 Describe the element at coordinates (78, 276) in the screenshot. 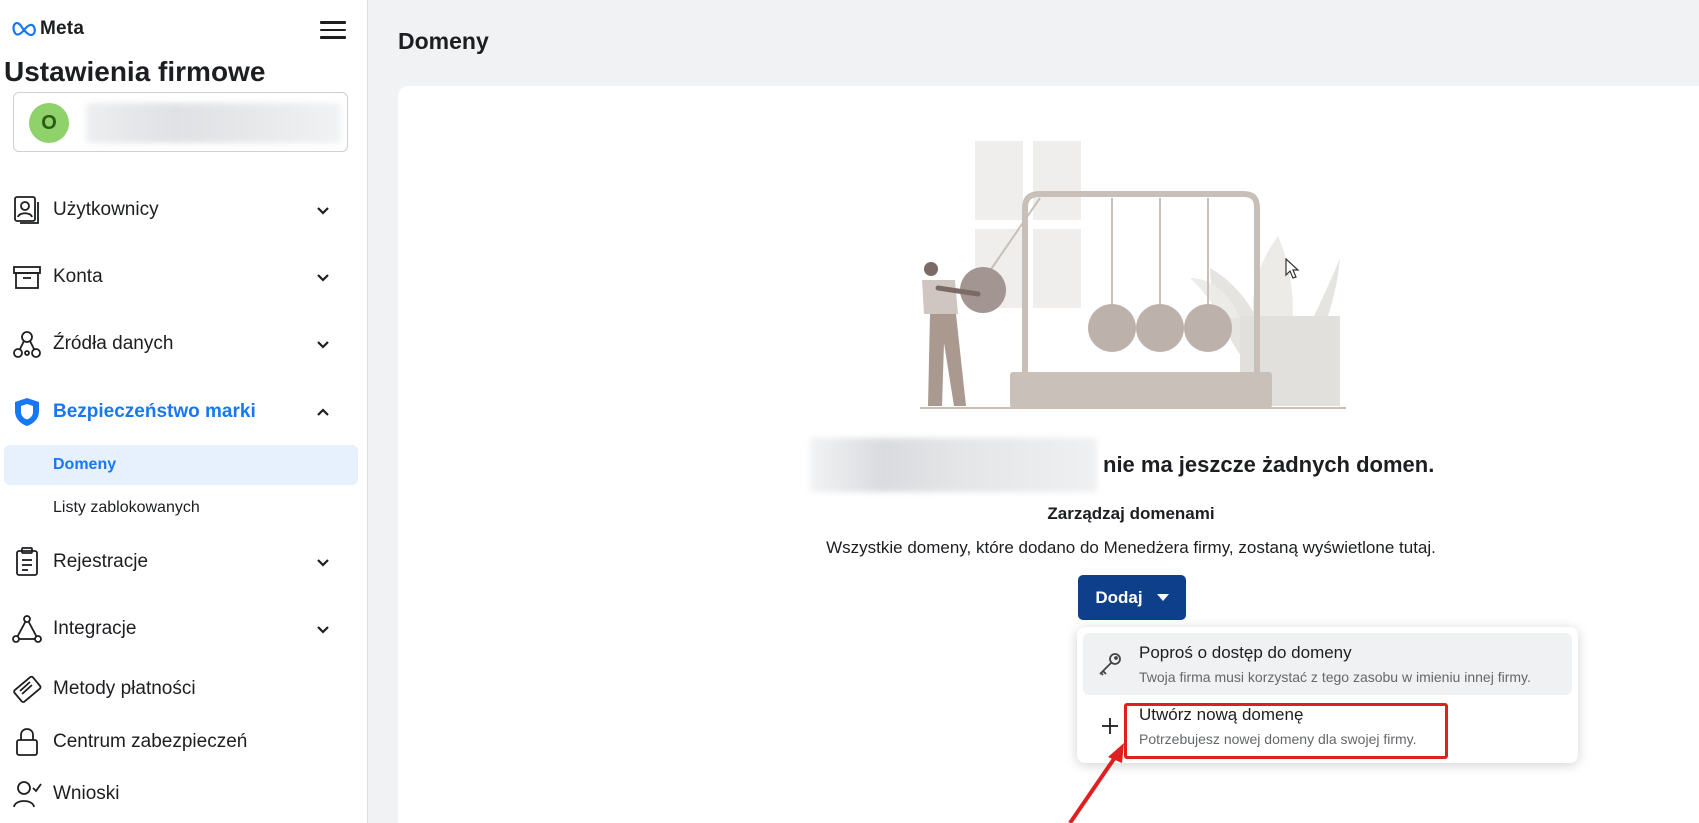

I see `sidebar-item-label: Konta` at that location.